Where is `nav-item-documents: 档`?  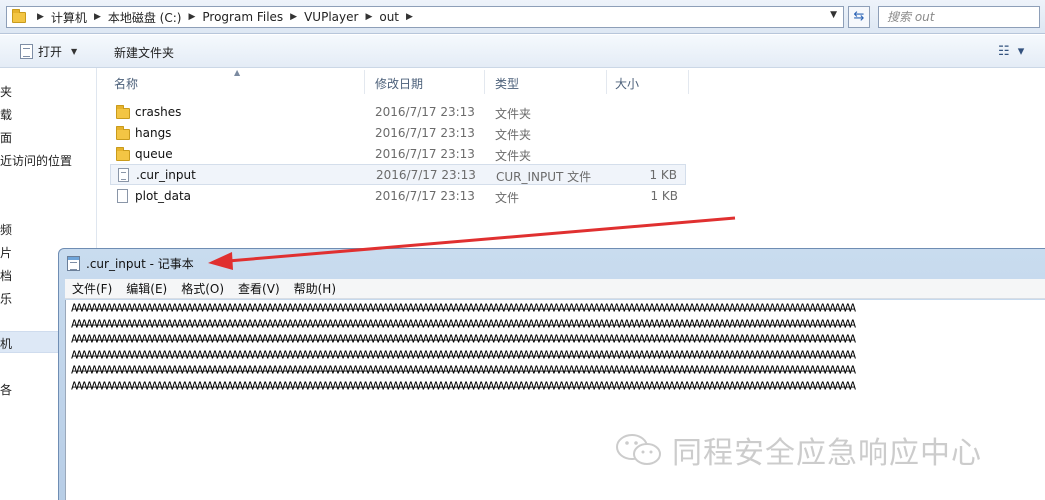 nav-item-documents: 档 is located at coordinates (6, 275).